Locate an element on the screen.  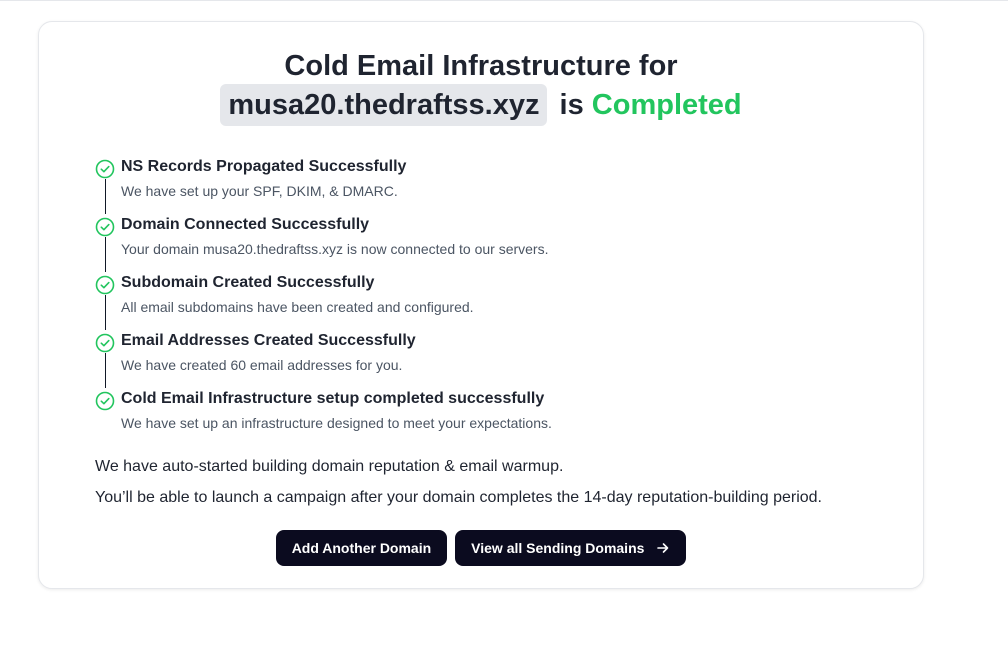
arrow-right-icon is located at coordinates (663, 548).